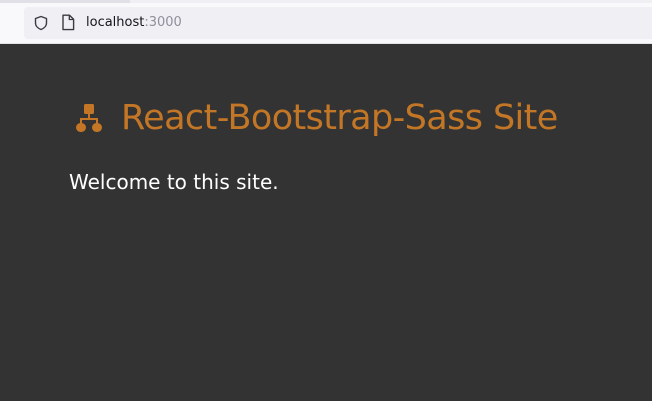  Describe the element at coordinates (338, 23) in the screenshot. I see `address-bar: localhost:3000` at that location.